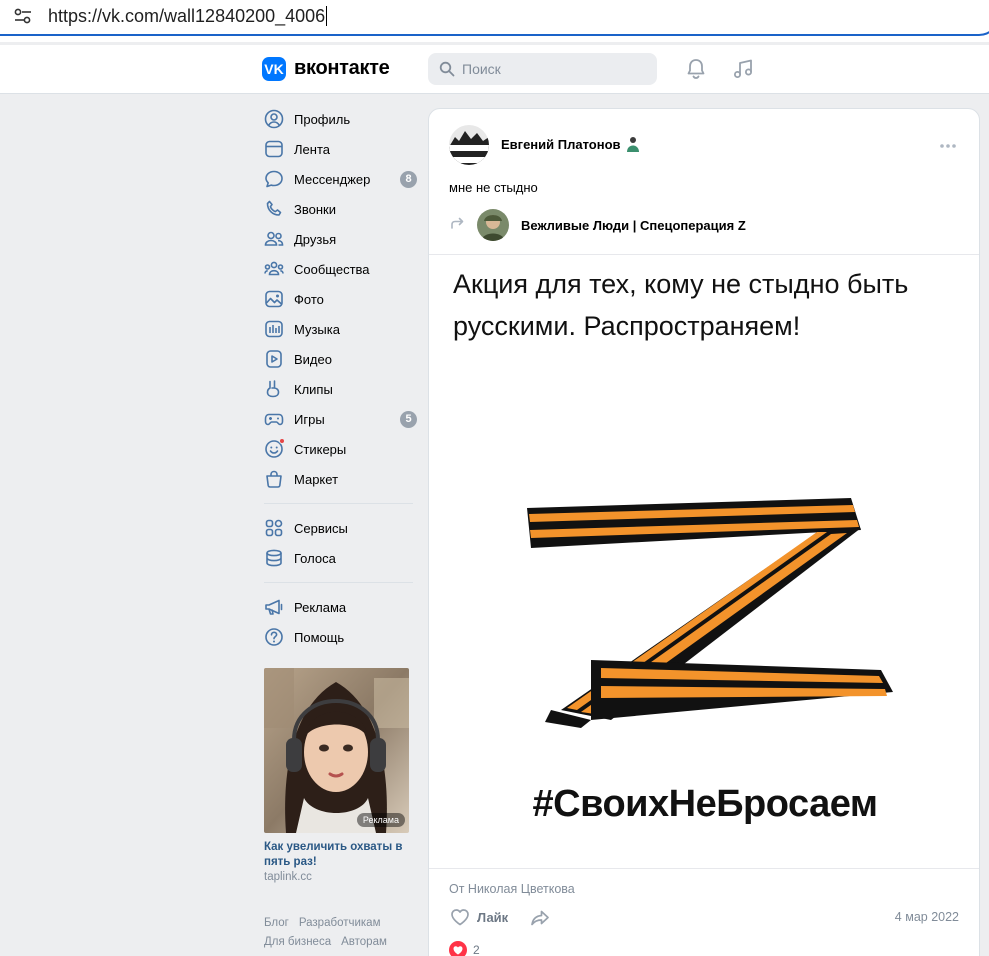 The width and height of the screenshot is (989, 956). What do you see at coordinates (476, 949) in the screenshot?
I see `reaction-count: 2` at bounding box center [476, 949].